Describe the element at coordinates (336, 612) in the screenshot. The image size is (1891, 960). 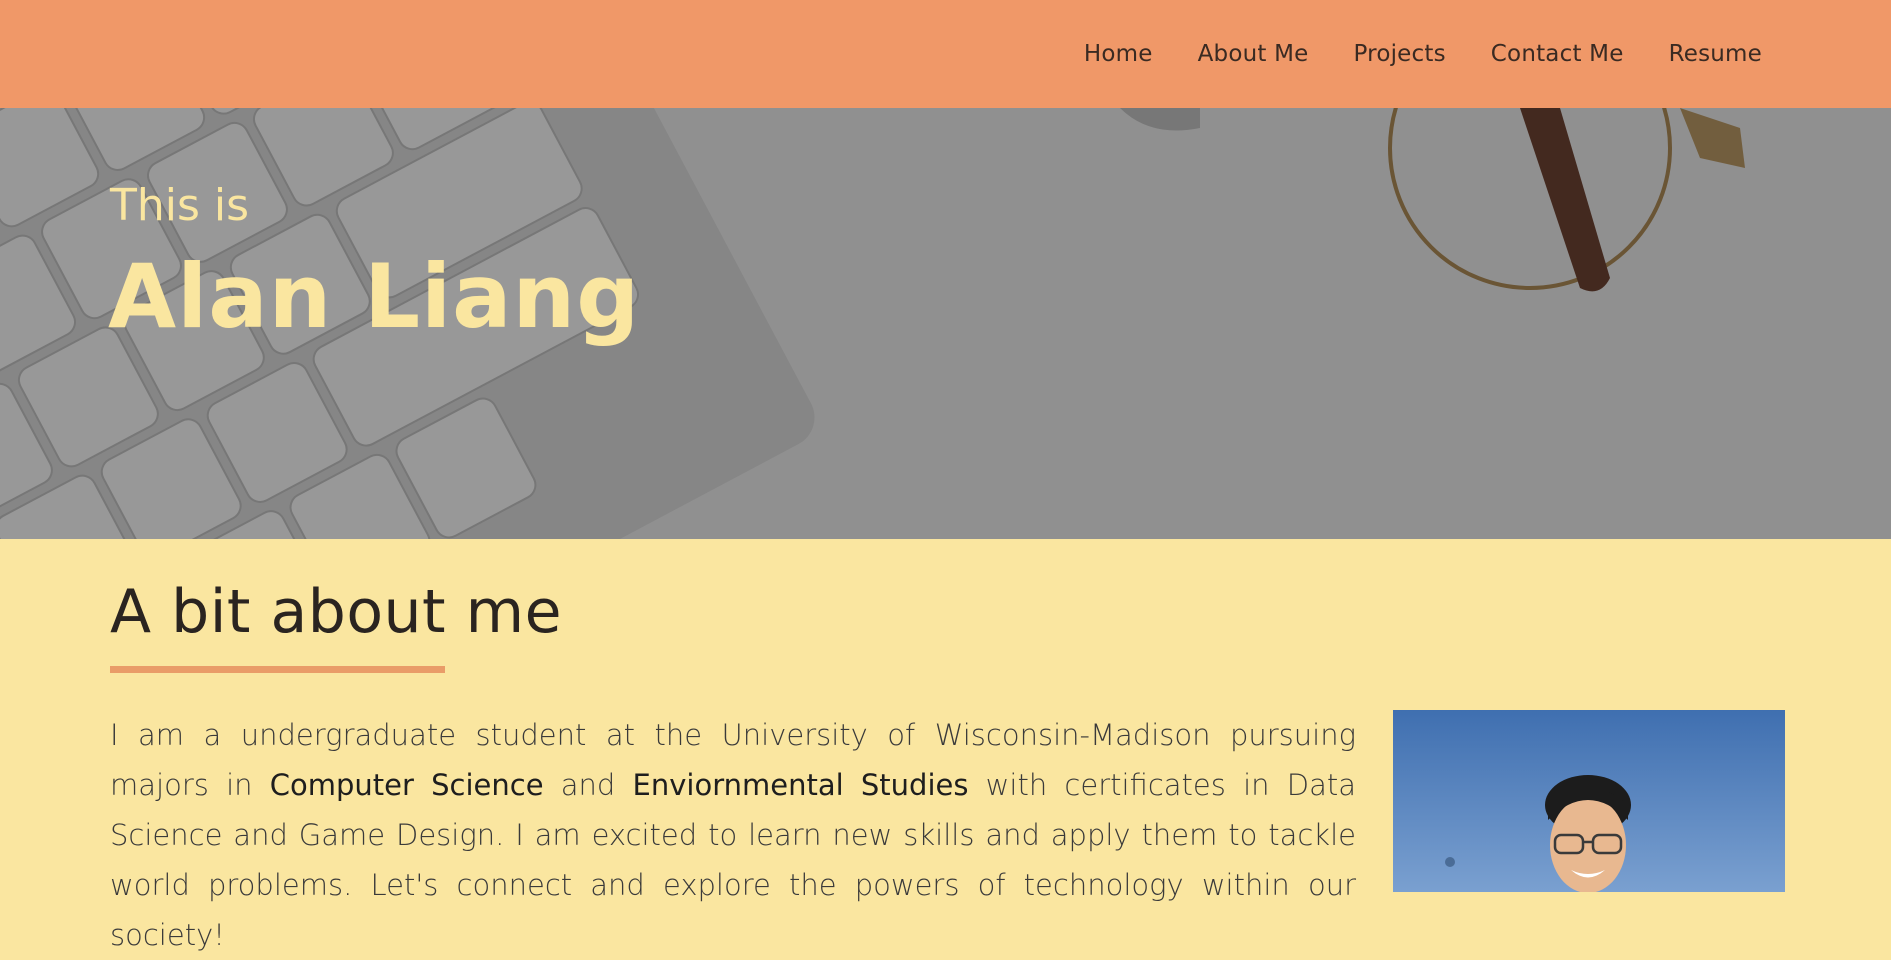
I see `about-heading: A bit about me` at that location.